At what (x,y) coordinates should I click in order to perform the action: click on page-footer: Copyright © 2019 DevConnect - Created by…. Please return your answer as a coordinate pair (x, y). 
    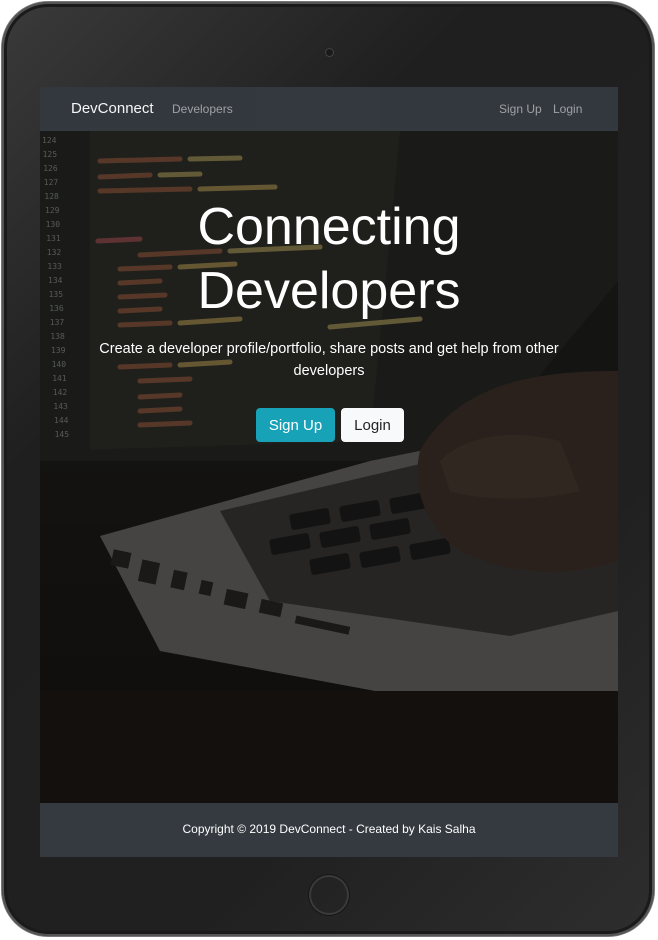
    Looking at the image, I should click on (329, 830).